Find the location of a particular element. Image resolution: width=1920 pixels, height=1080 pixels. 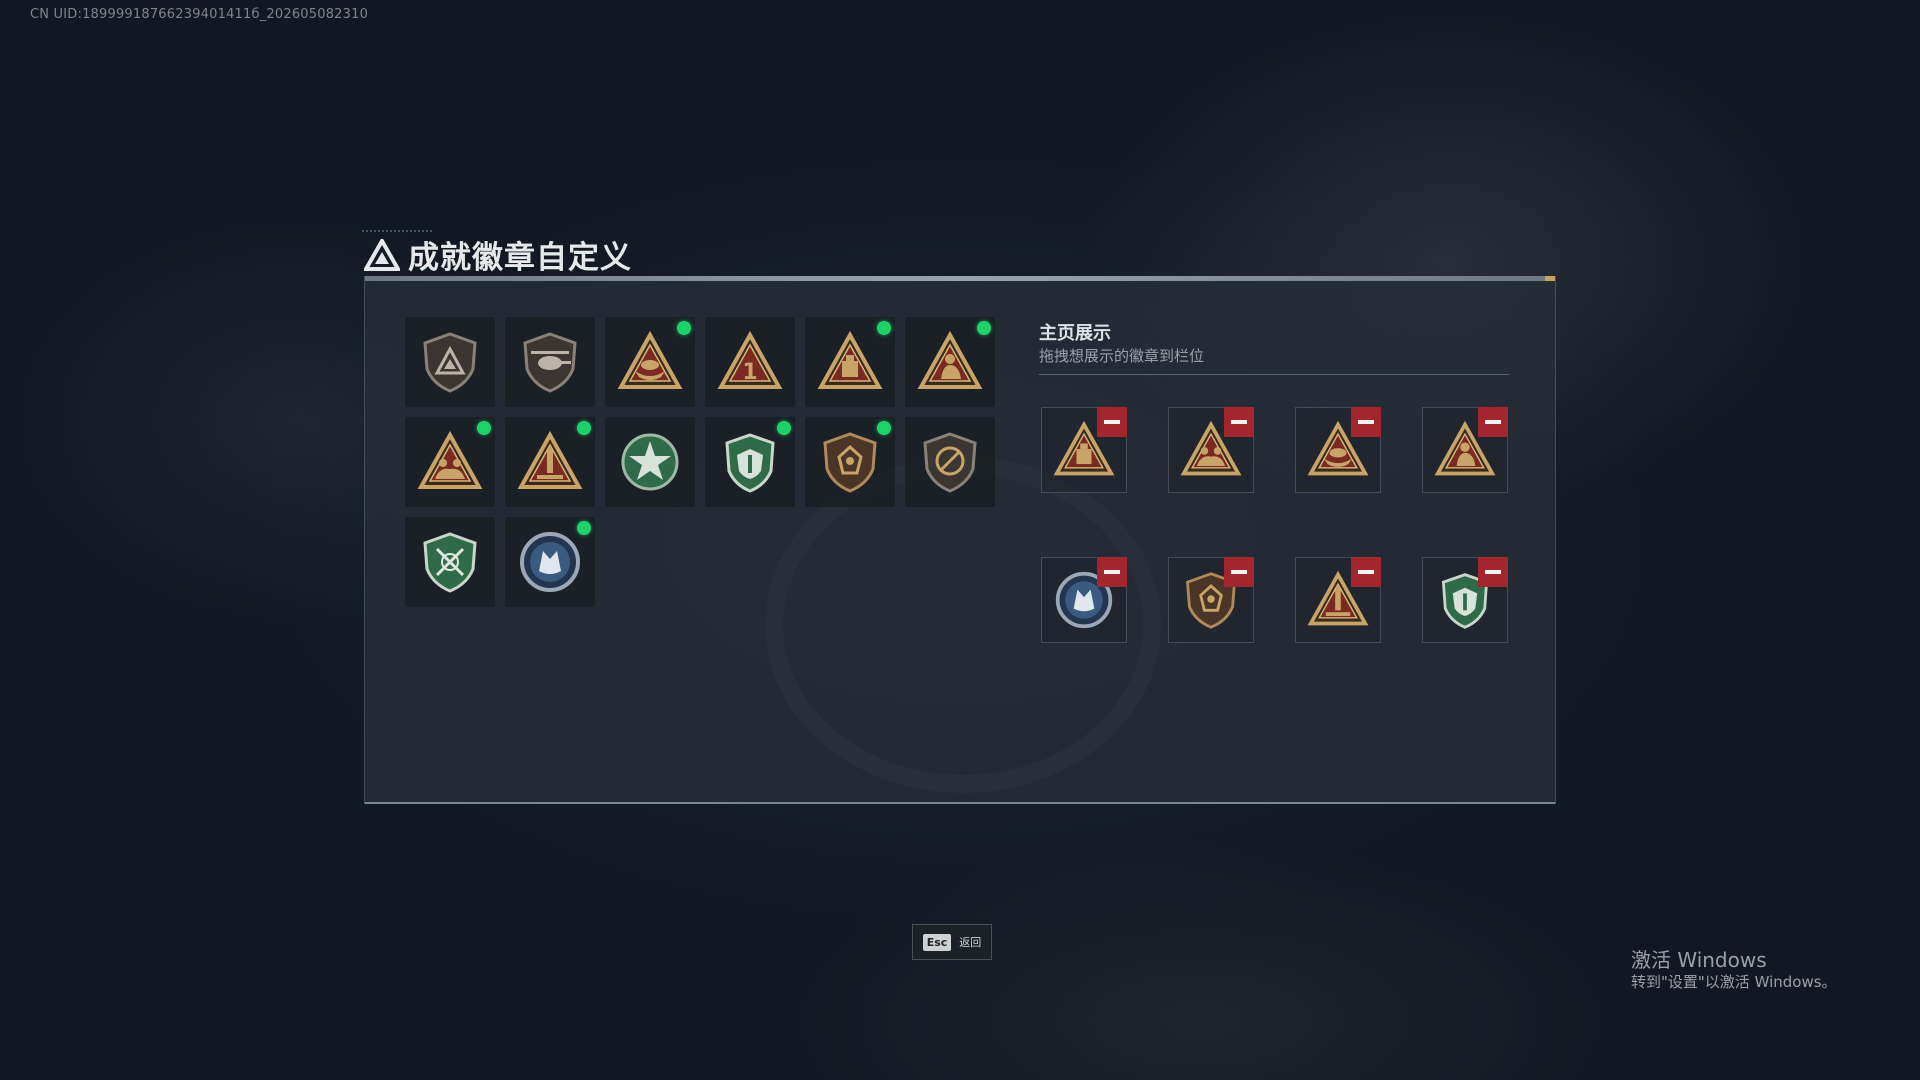

no-gun-shield-badge-icon is located at coordinates (950, 462).